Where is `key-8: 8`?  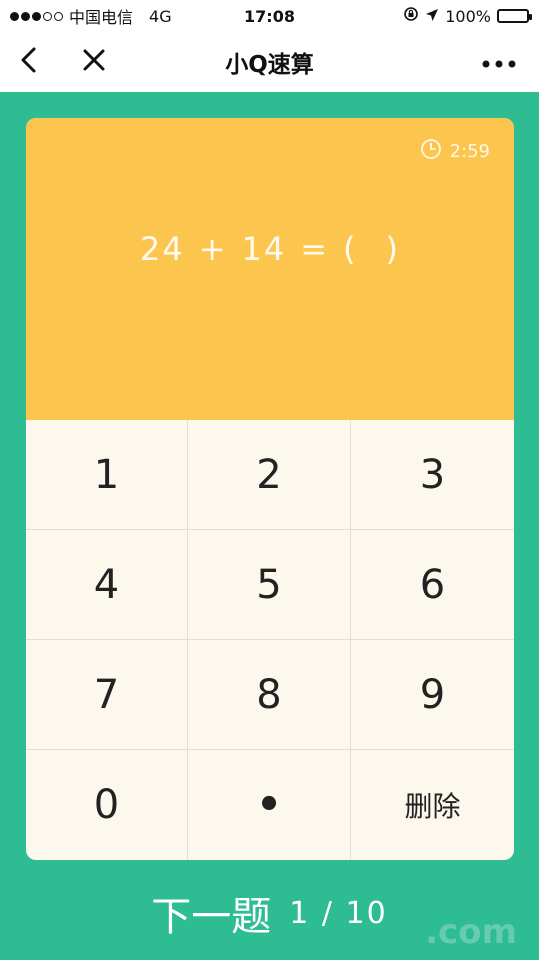 key-8: 8 is located at coordinates (269, 695).